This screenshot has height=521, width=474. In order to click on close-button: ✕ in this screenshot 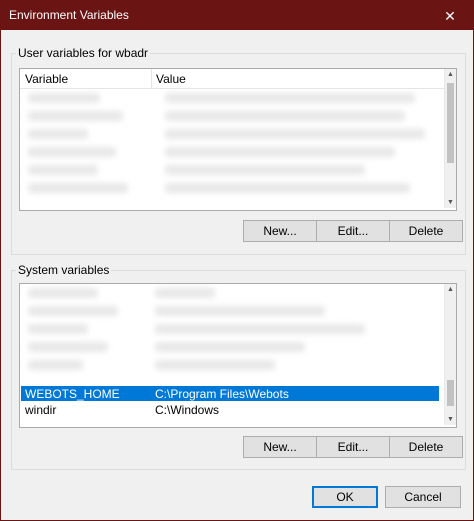, I will do `click(450, 15)`.